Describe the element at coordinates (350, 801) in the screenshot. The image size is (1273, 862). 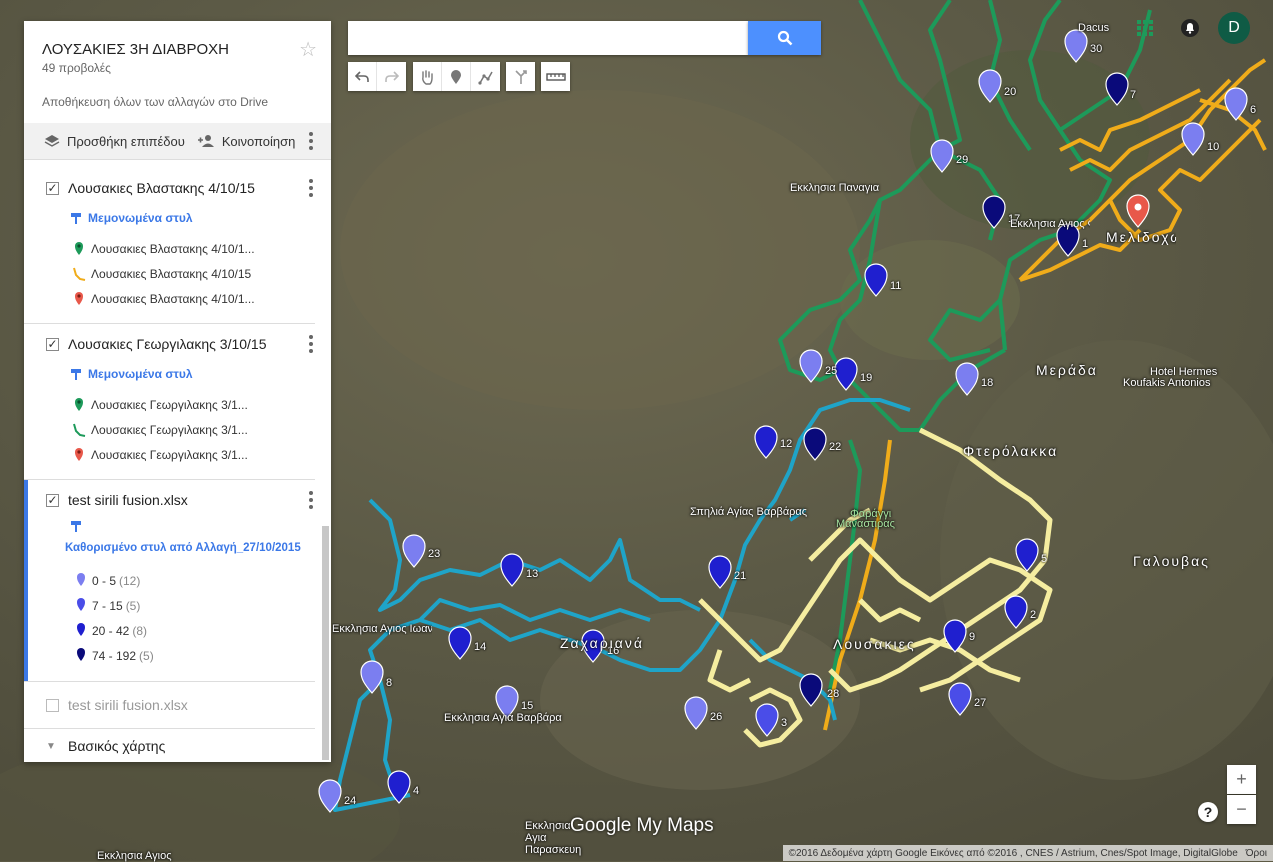
I see `pin-label: 24` at that location.